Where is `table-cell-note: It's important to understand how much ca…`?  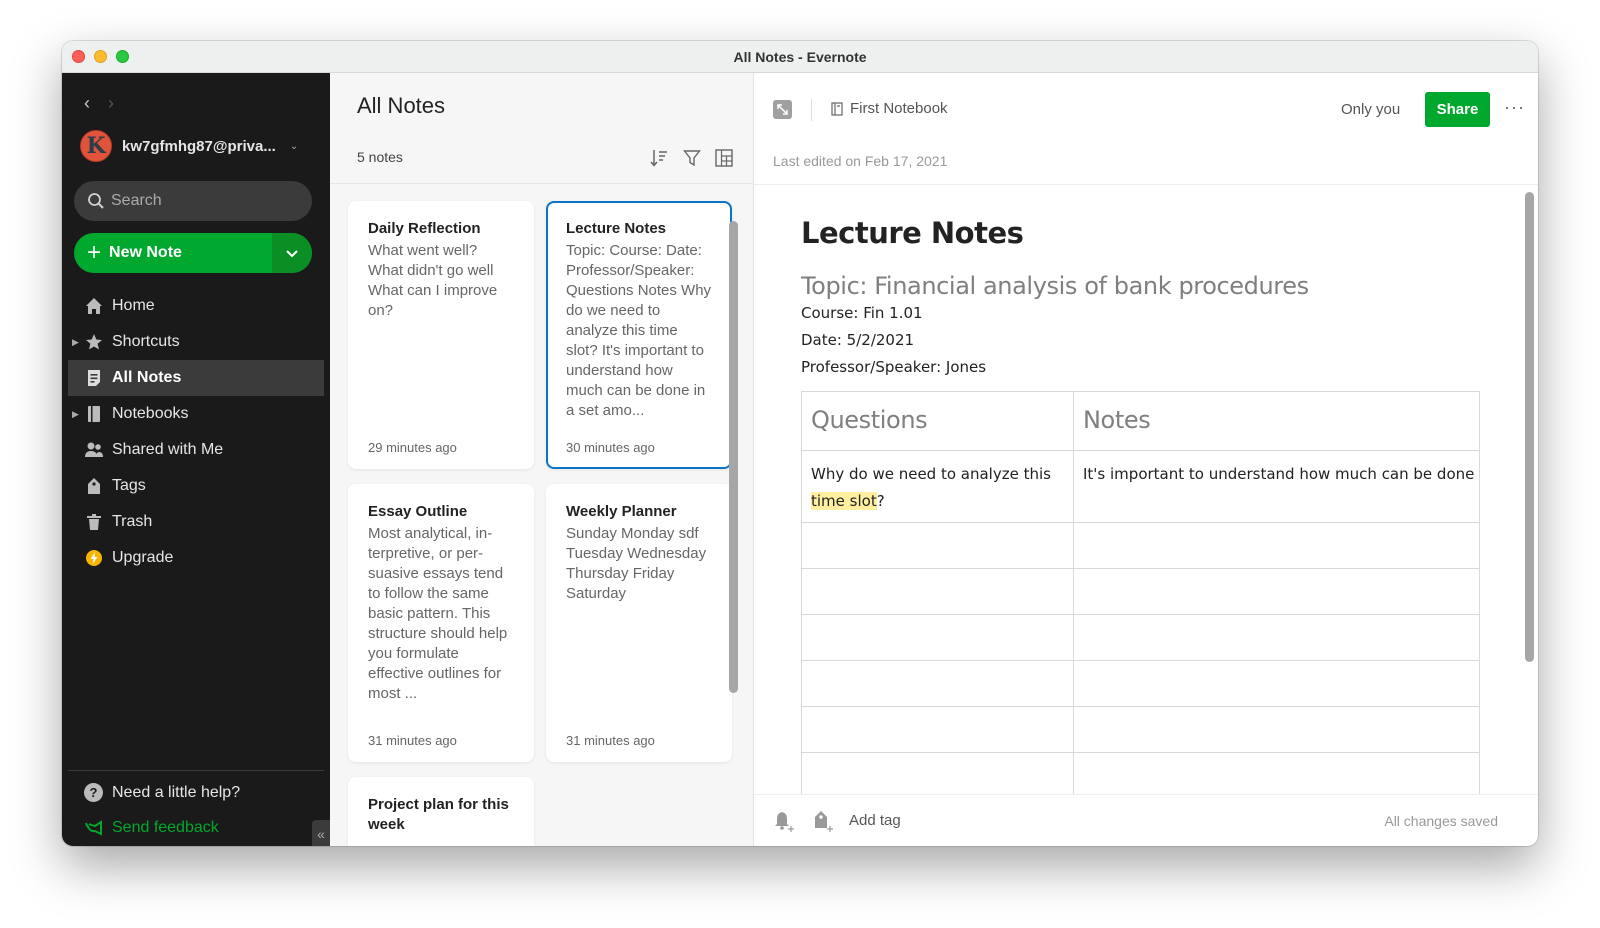 table-cell-note: It's important to understand how much ca… is located at coordinates (1276, 486).